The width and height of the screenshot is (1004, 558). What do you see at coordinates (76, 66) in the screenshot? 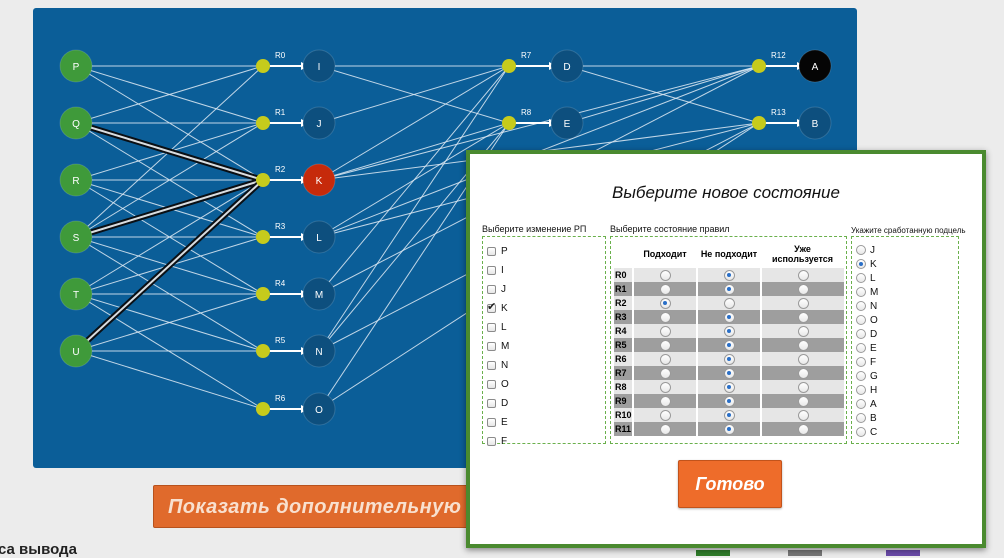
I see `graph-node-p: P` at bounding box center [76, 66].